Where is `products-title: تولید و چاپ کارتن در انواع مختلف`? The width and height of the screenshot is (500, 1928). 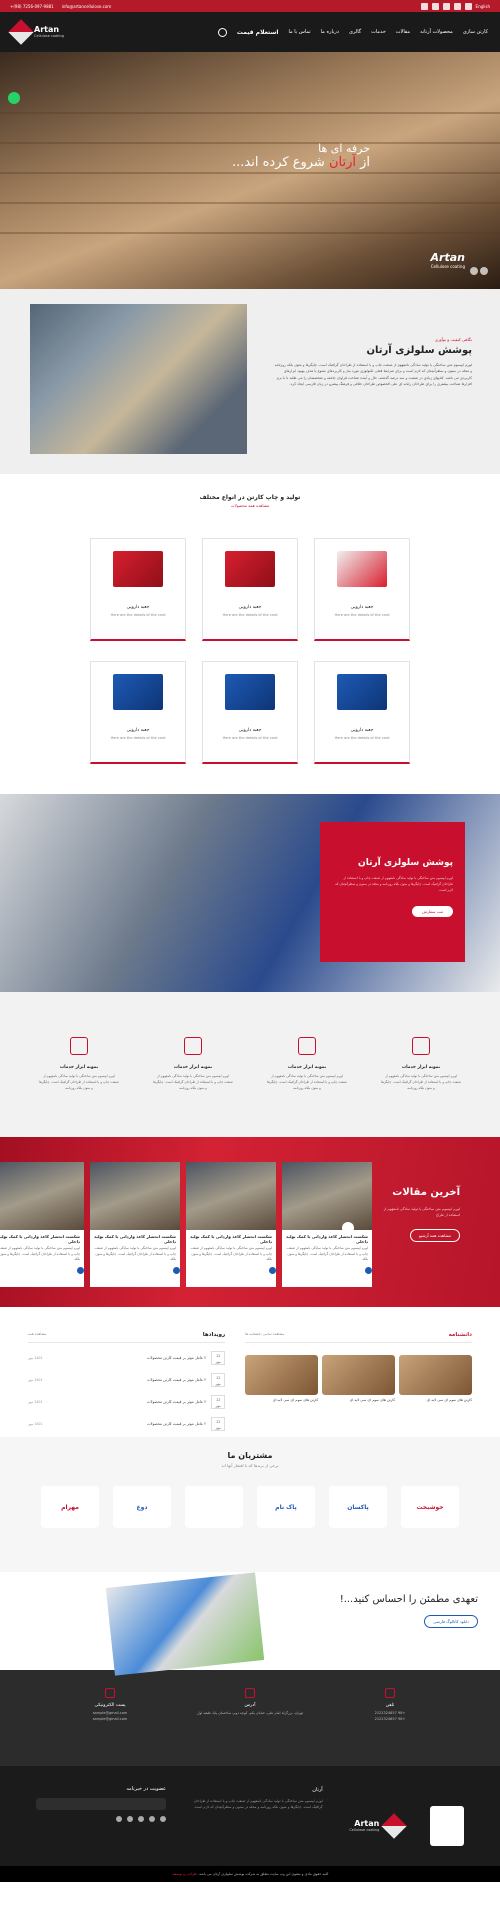
products-title: تولید و چاپ کارتن در انواع مختلف is located at coordinates (250, 497).